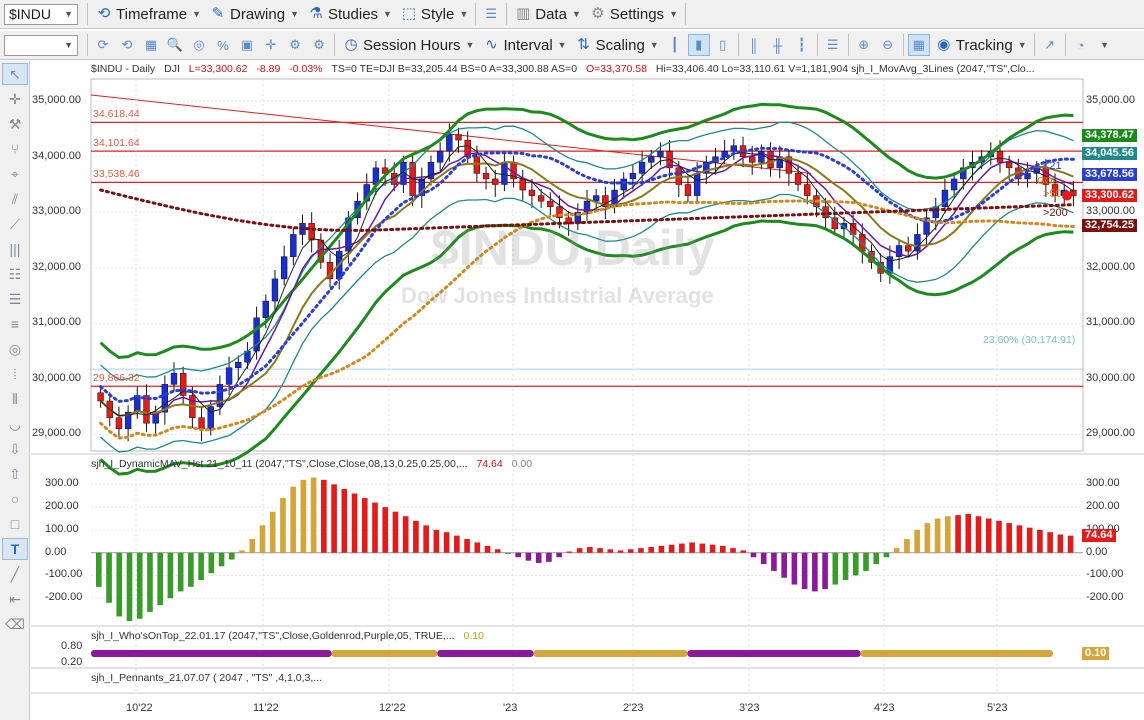 This screenshot has width=1144, height=720. I want to click on text-icon: T, so click(15, 549).